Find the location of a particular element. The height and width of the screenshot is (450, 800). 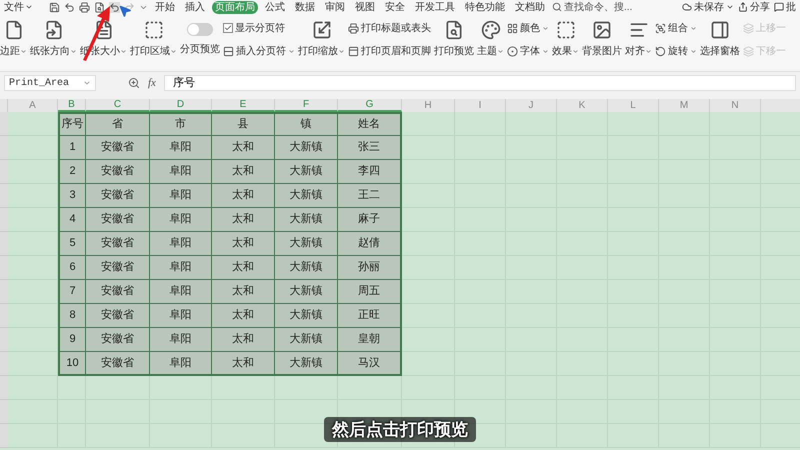

palette-icon is located at coordinates (490, 30).